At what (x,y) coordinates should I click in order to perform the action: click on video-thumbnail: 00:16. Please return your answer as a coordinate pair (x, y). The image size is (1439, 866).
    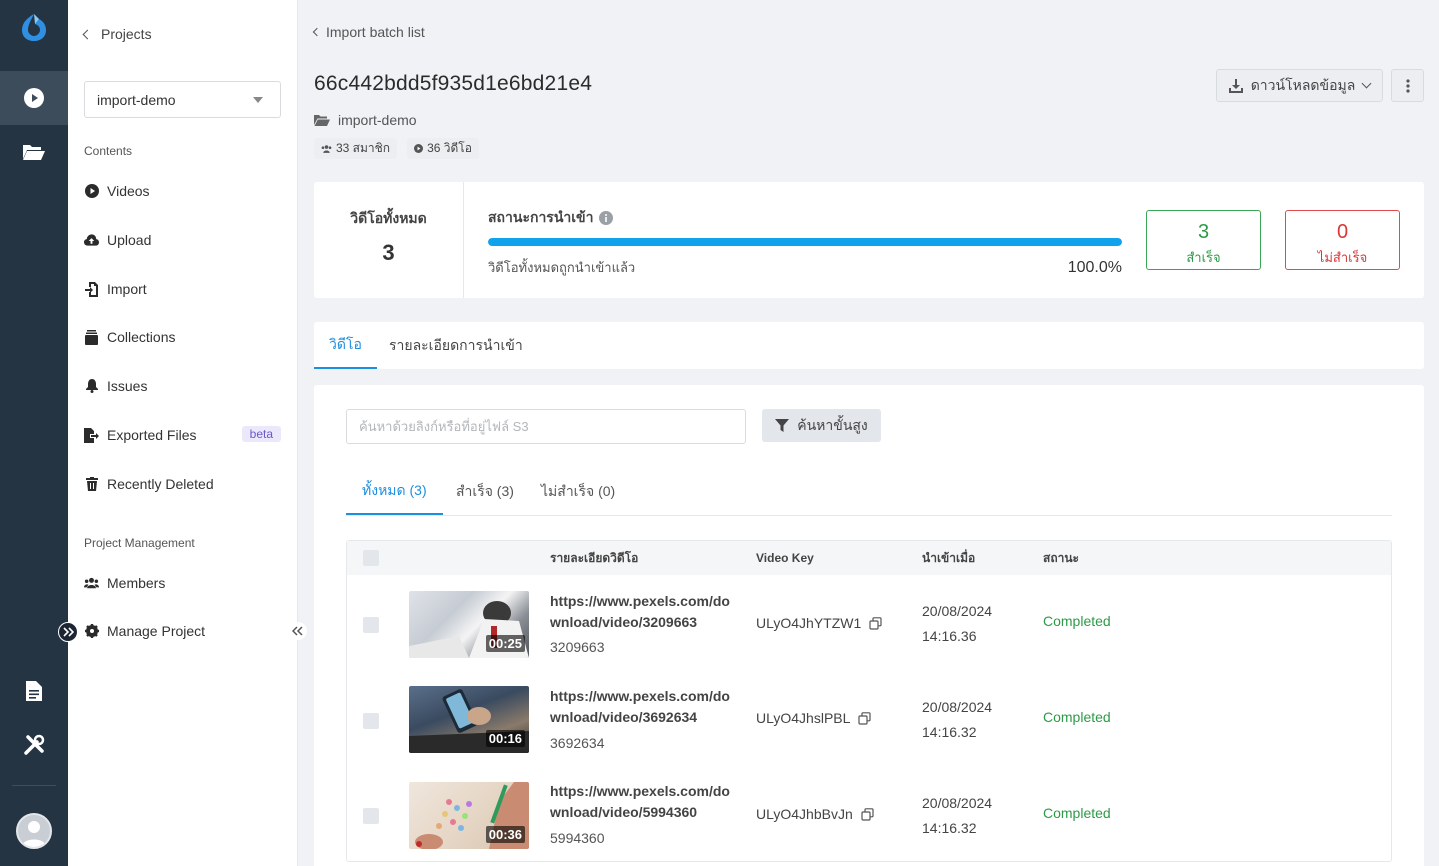
    Looking at the image, I should click on (469, 719).